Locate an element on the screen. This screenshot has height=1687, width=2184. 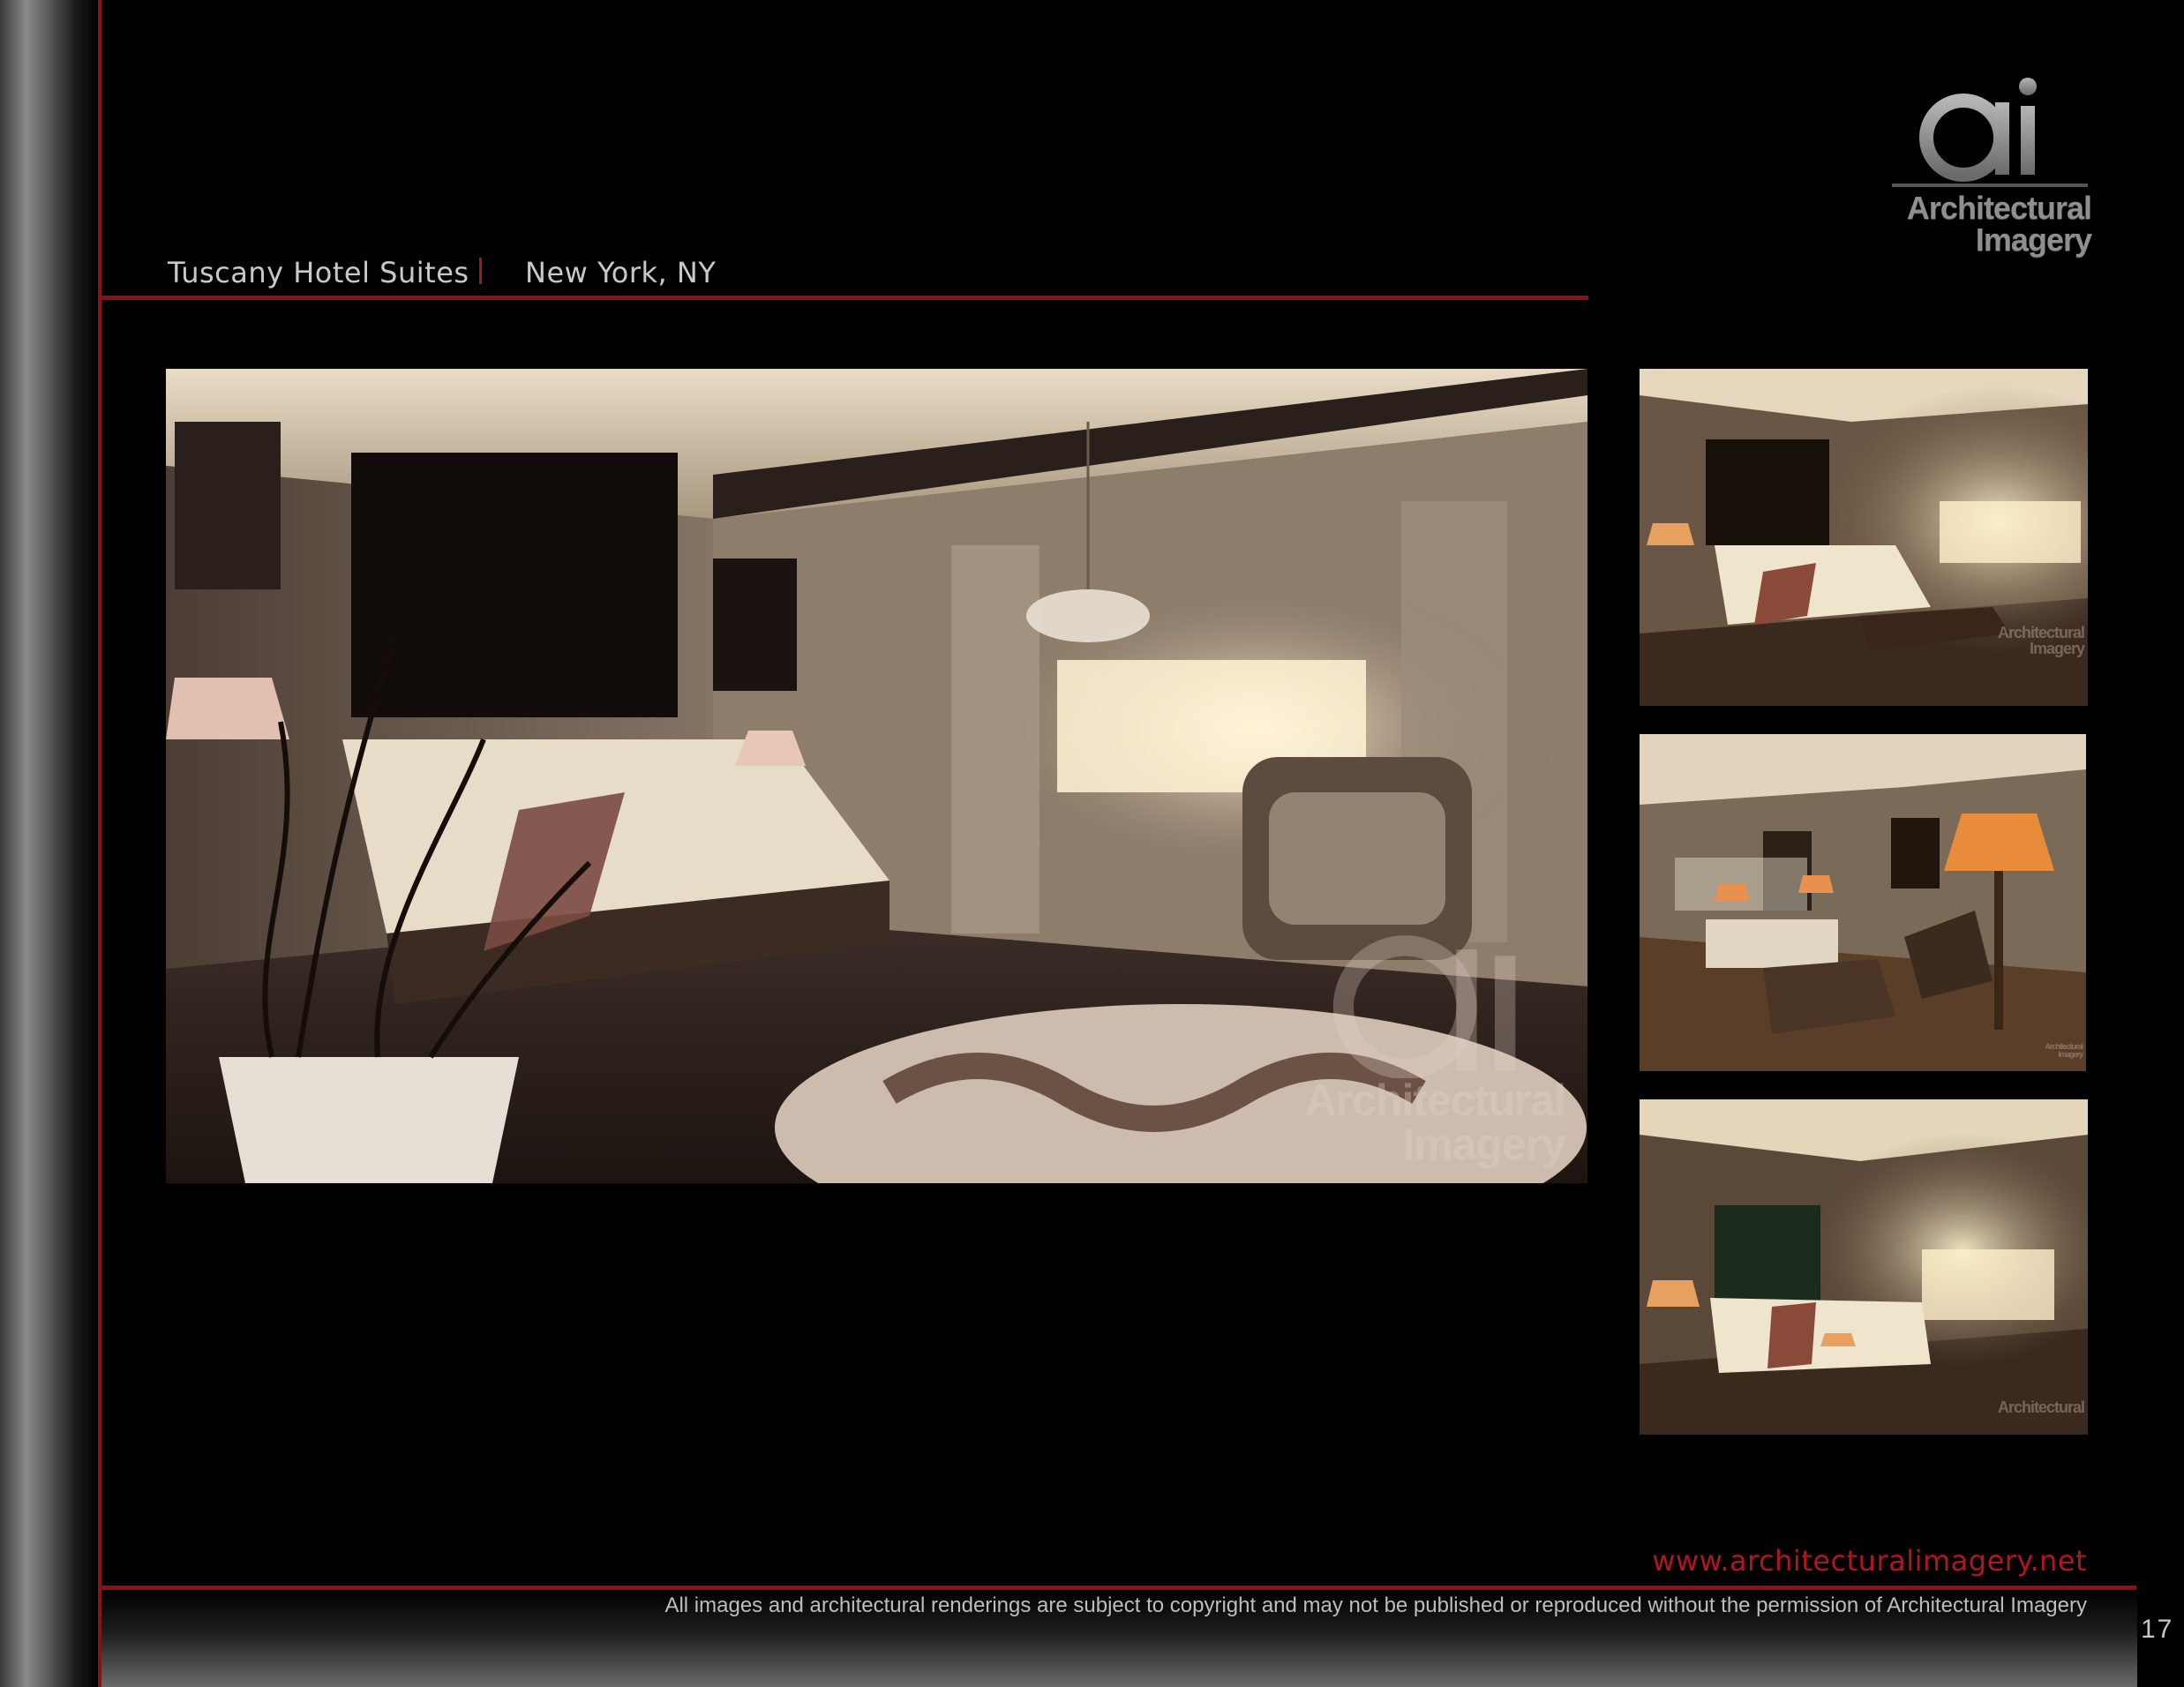
logo-text-line2: Imagery is located at coordinates (2033, 239).